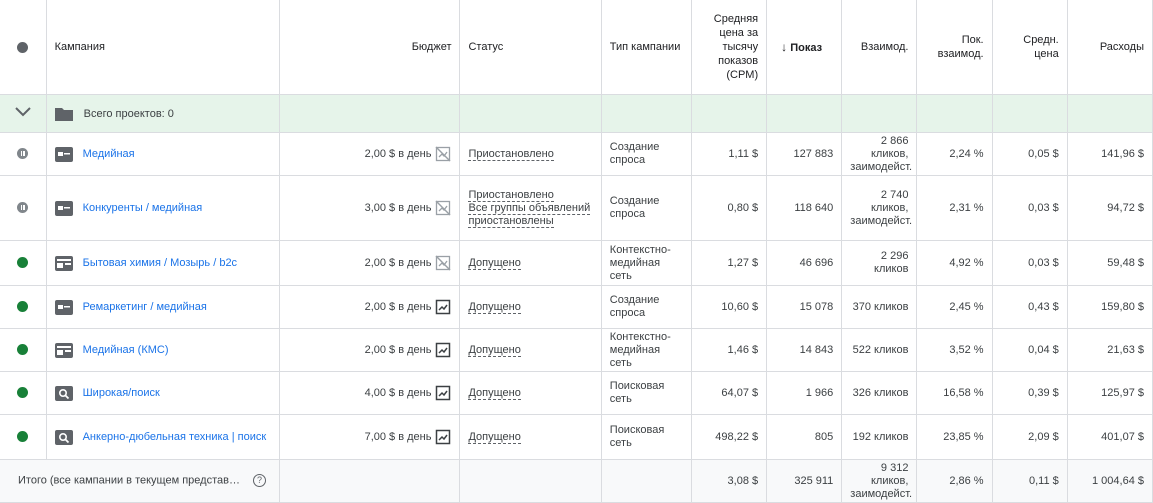 Image resolution: width=1153 pixels, height=503 pixels. What do you see at coordinates (121, 393) in the screenshot?
I see `campaign-link: Широкая/поиск` at bounding box center [121, 393].